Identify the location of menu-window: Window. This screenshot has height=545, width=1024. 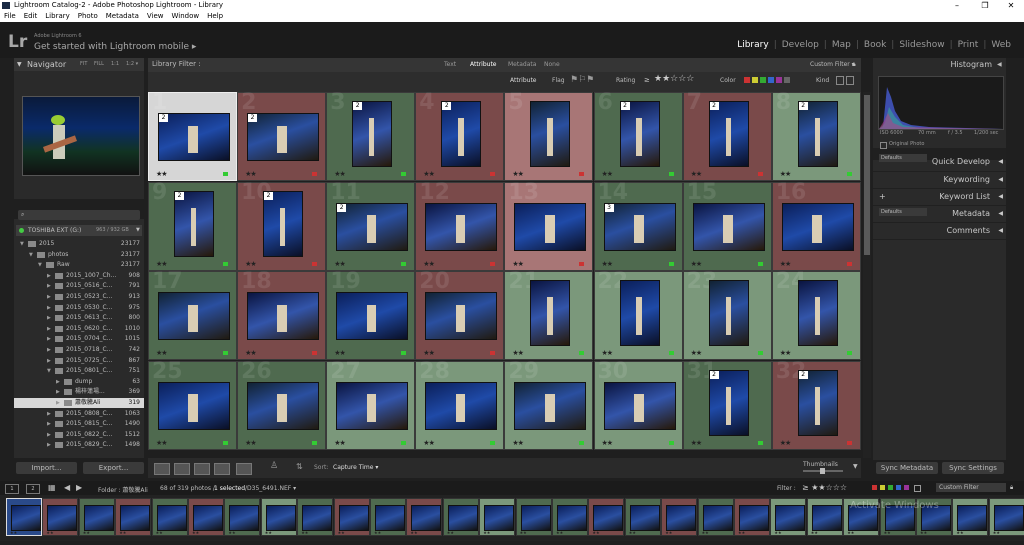
(186, 16).